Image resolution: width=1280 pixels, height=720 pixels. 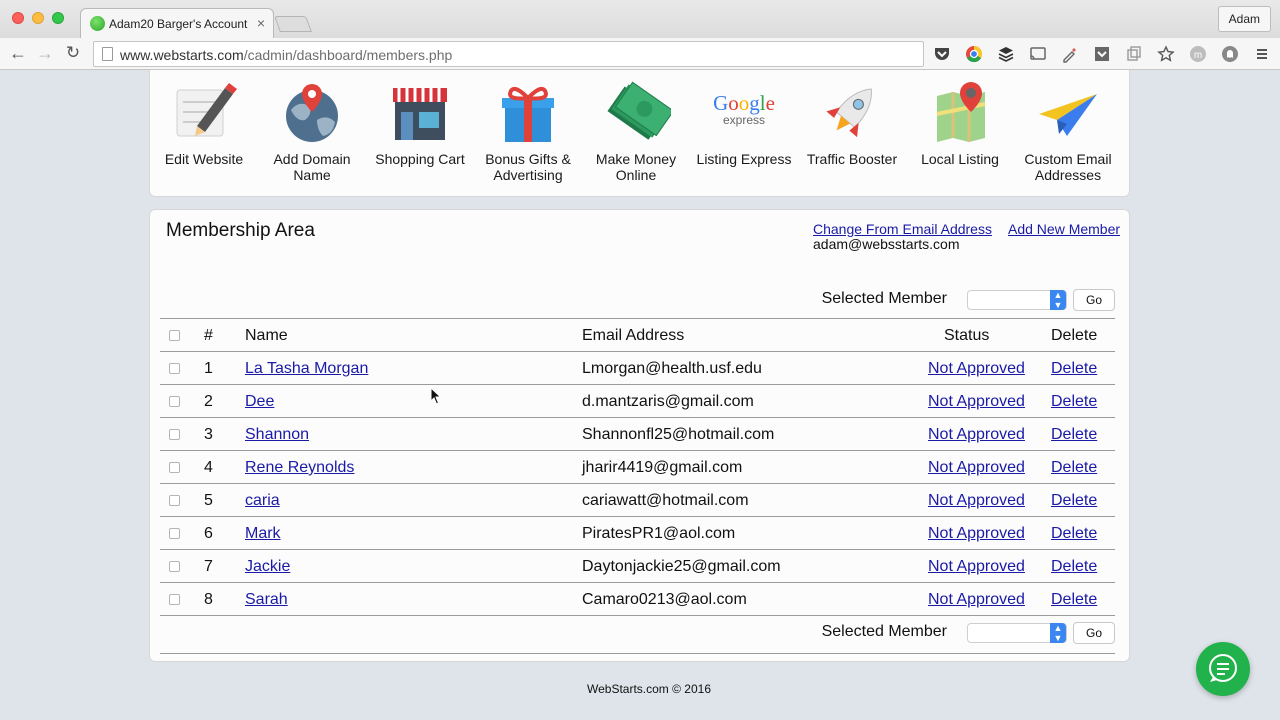 What do you see at coordinates (277, 435) in the screenshot?
I see `member-name-link: Shannon` at bounding box center [277, 435].